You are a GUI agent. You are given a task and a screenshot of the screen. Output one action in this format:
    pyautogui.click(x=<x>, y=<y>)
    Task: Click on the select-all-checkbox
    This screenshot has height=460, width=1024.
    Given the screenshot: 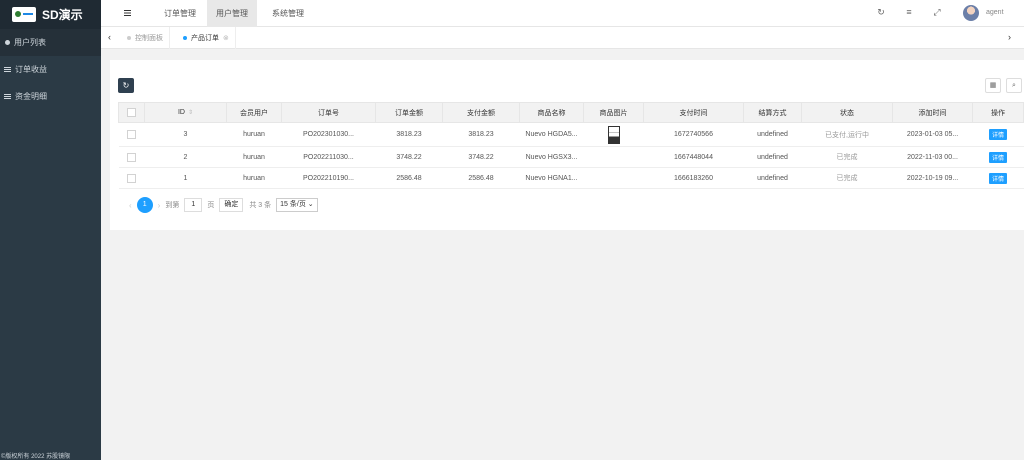 What is the action you would take?
    pyautogui.click(x=131, y=112)
    